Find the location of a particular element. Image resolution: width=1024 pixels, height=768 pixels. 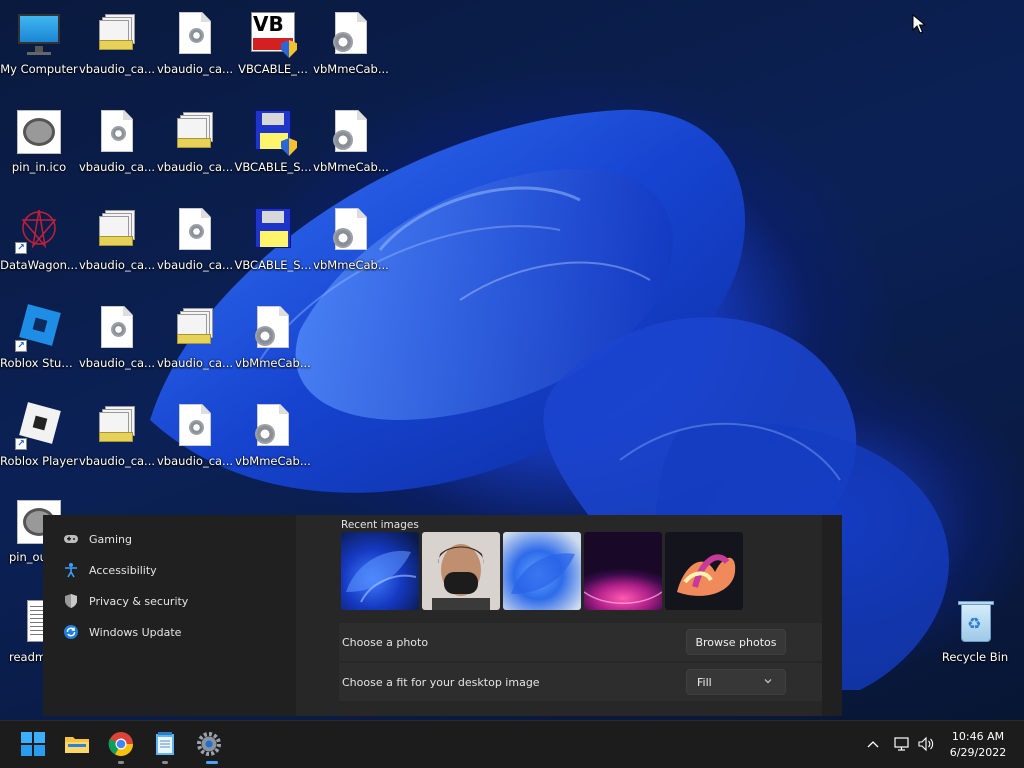

nav-item-label: Gaming is located at coordinates (110, 539).